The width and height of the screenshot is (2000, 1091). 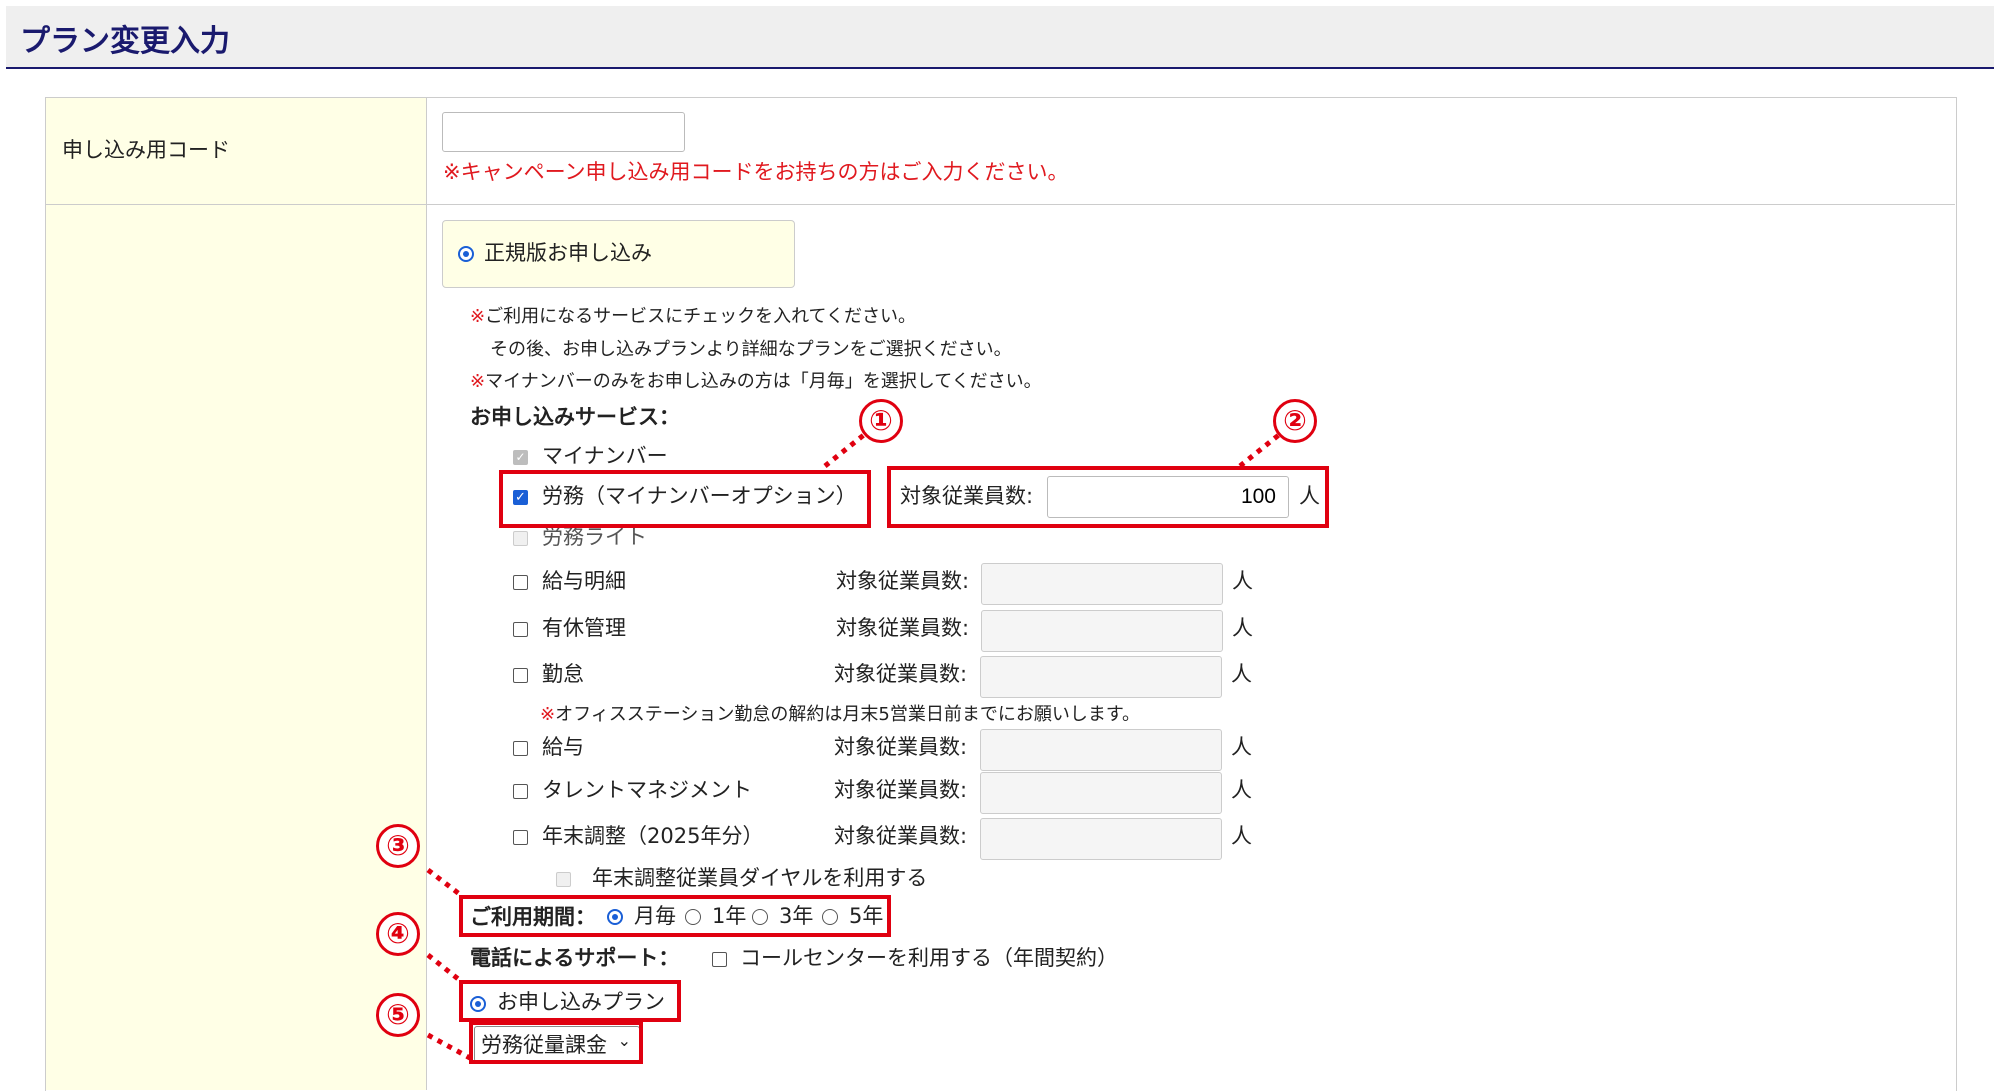 I want to click on callout-1: ①, so click(x=881, y=421).